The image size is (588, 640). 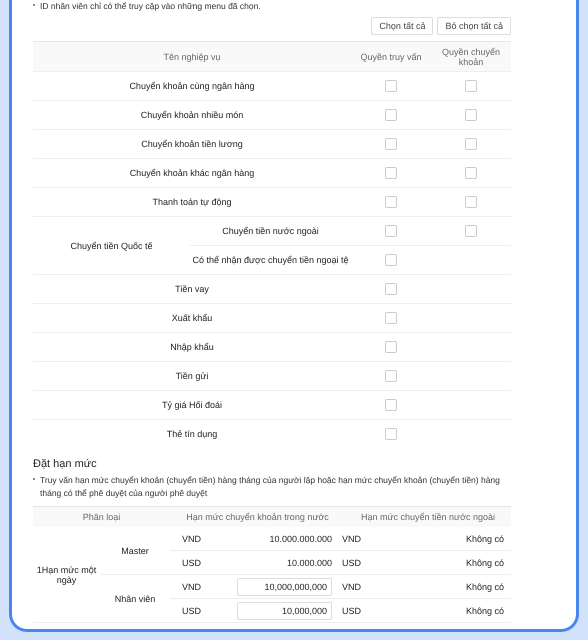 What do you see at coordinates (192, 289) in the screenshot?
I see `service-name: Tiền vay` at bounding box center [192, 289].